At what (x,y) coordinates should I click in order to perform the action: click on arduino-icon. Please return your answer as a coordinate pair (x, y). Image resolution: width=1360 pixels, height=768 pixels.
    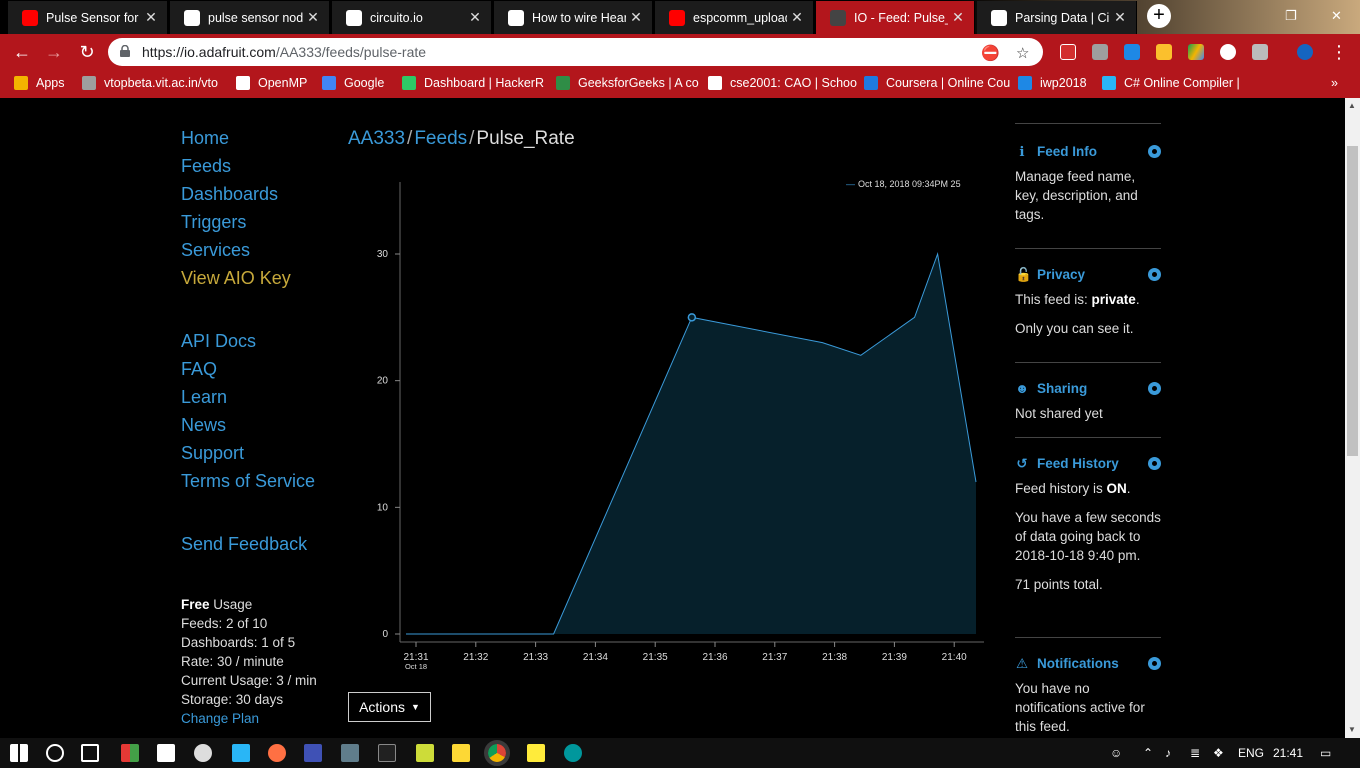
    Looking at the image, I should click on (573, 753).